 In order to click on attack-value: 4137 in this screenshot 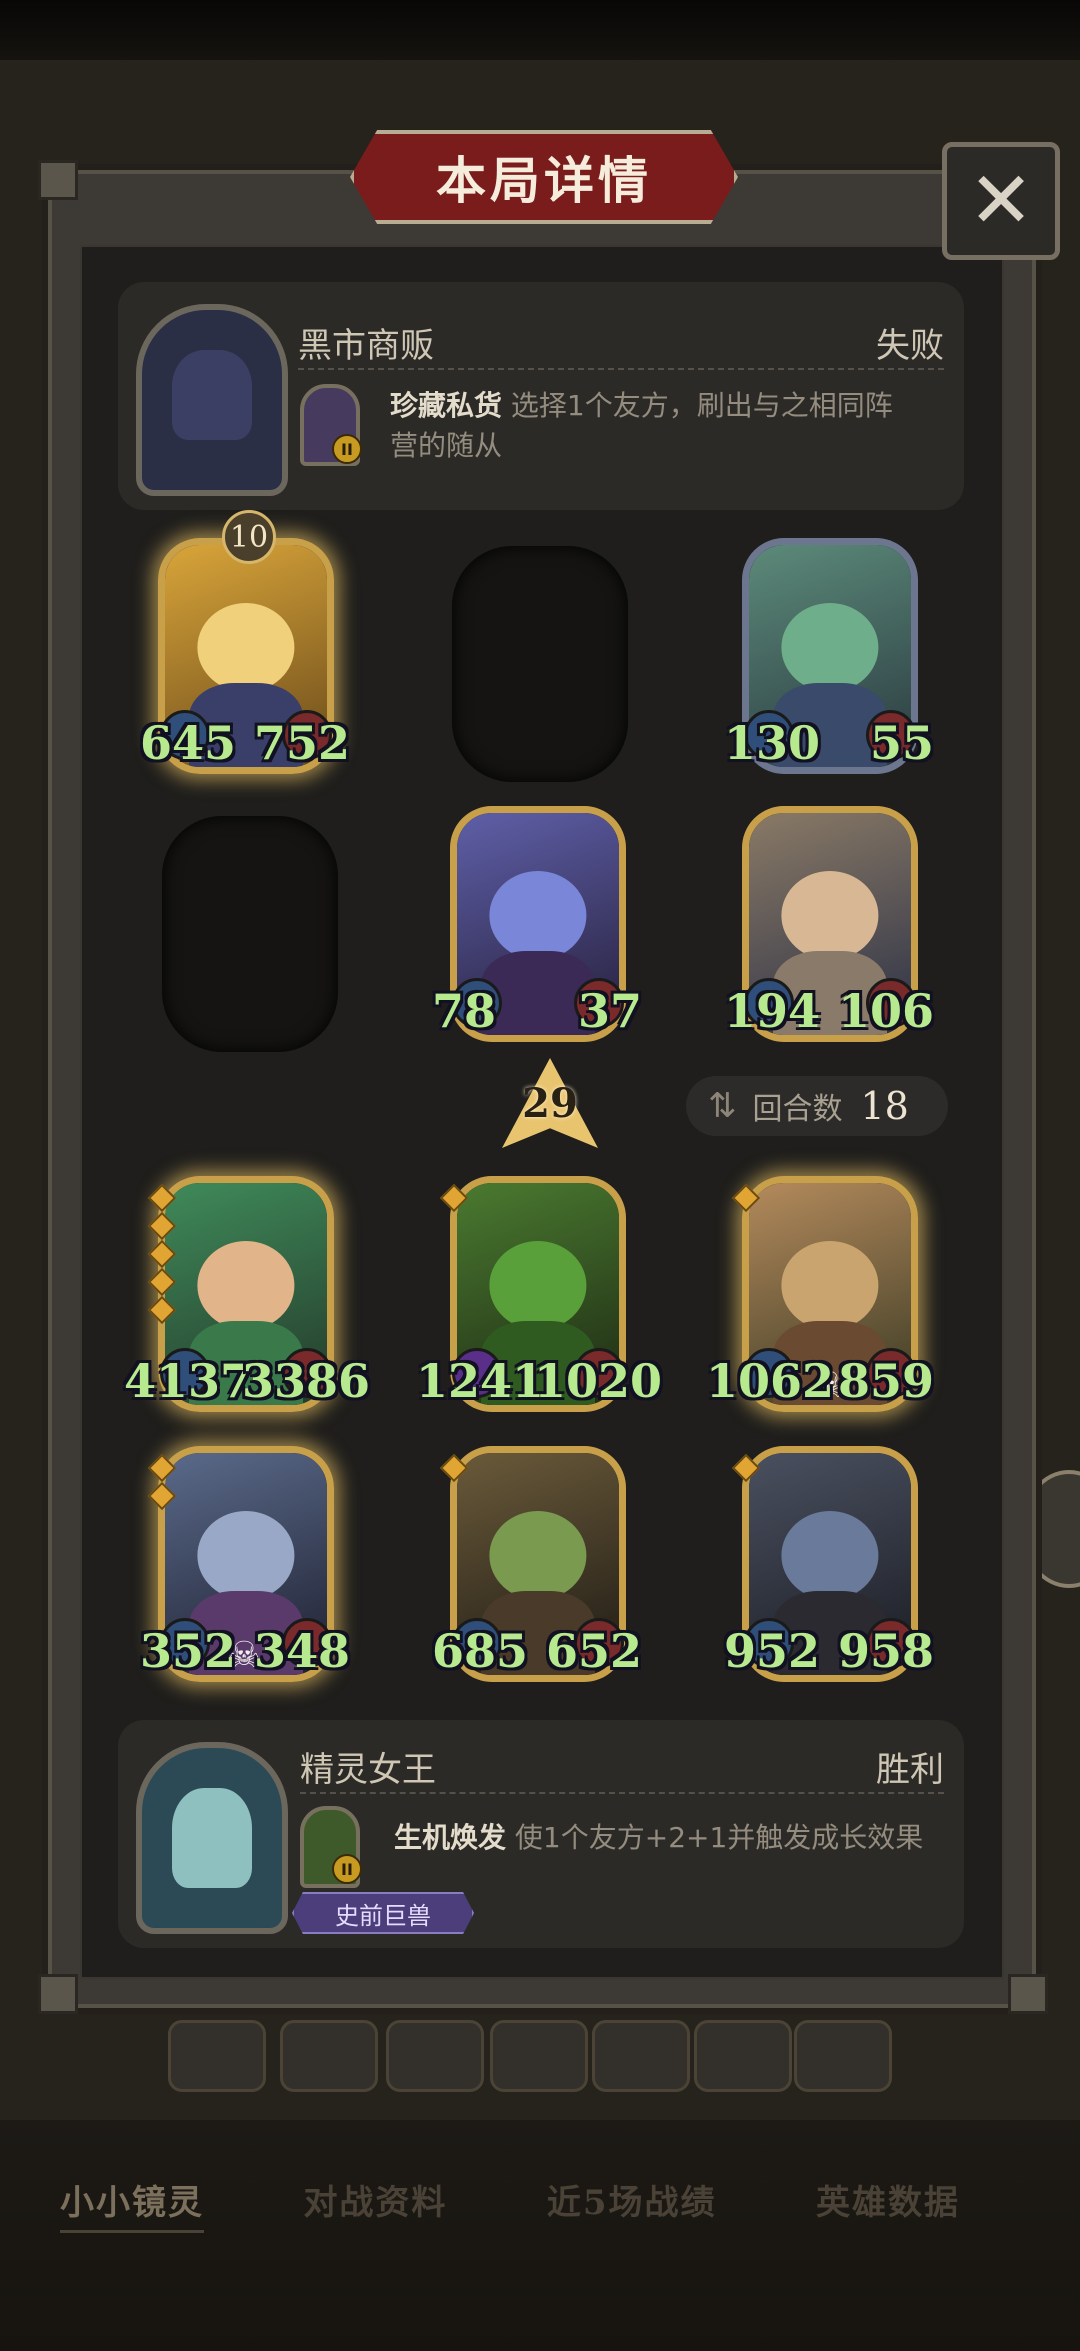, I will do `click(188, 1381)`.